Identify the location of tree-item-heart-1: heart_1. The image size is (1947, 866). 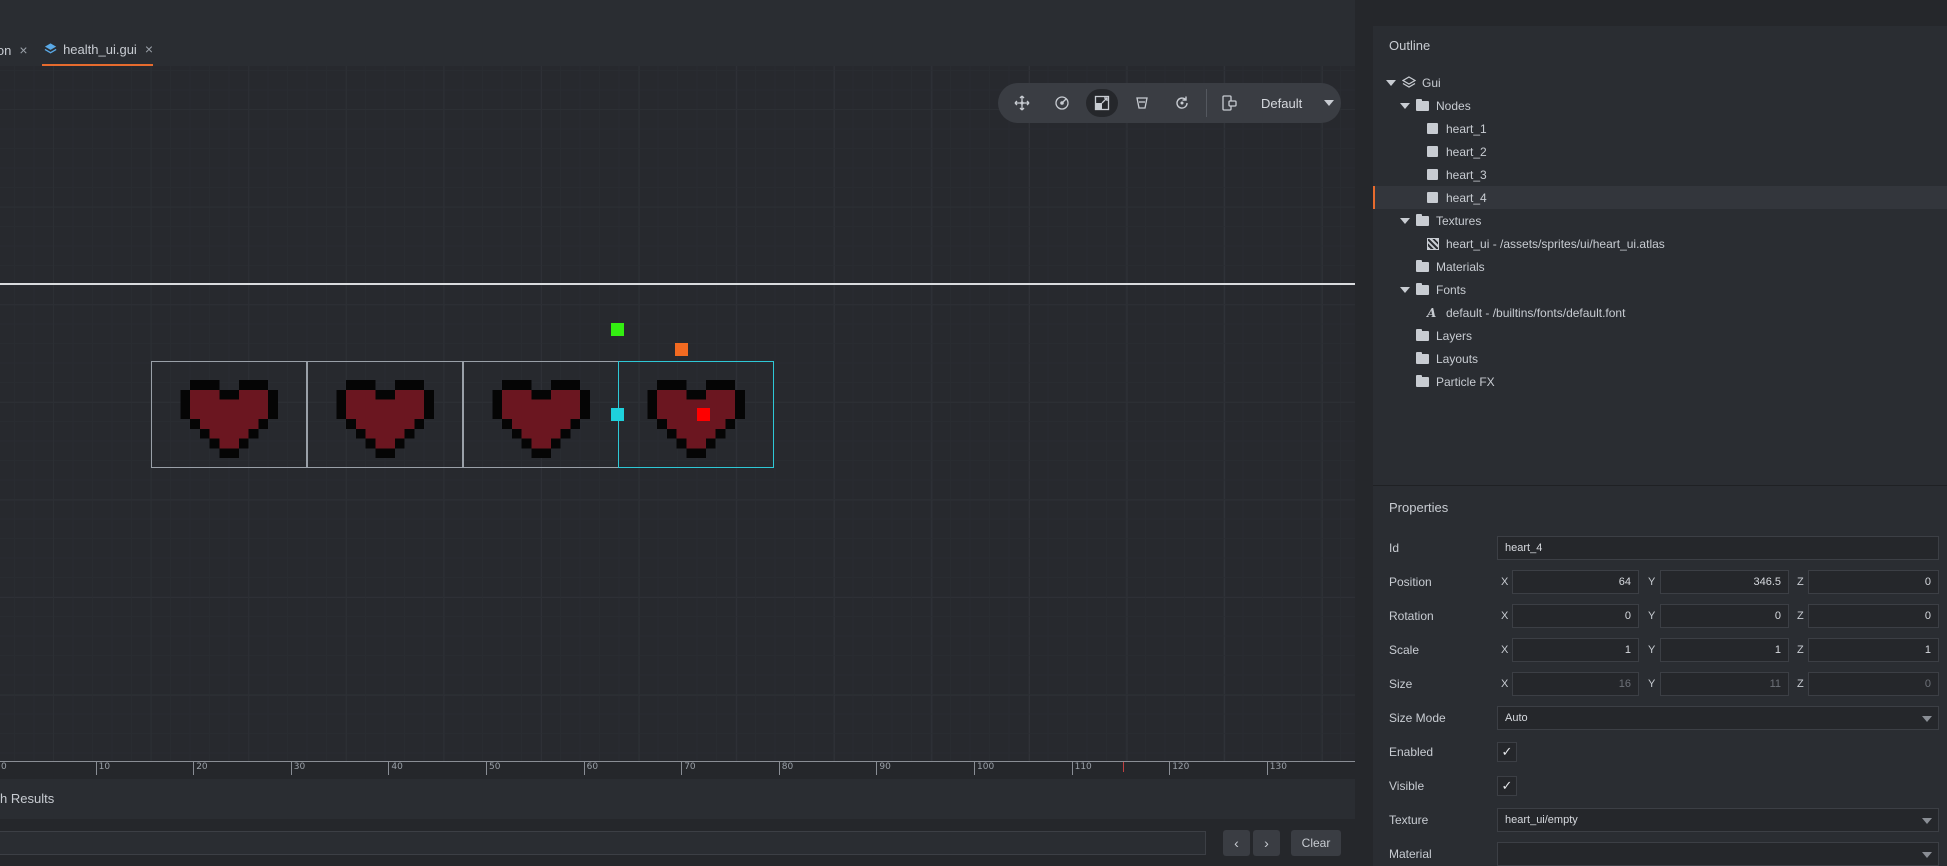
(1660, 128).